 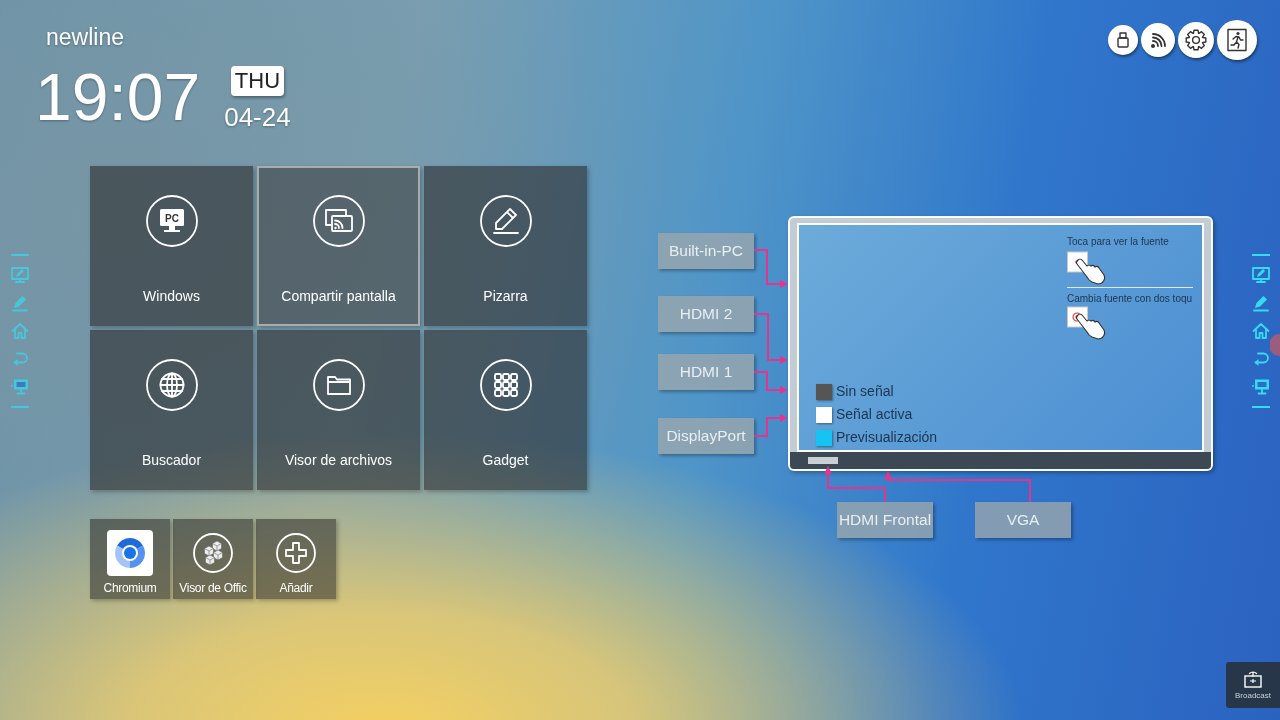 I want to click on brand-logo: newline, so click(x=85, y=37).